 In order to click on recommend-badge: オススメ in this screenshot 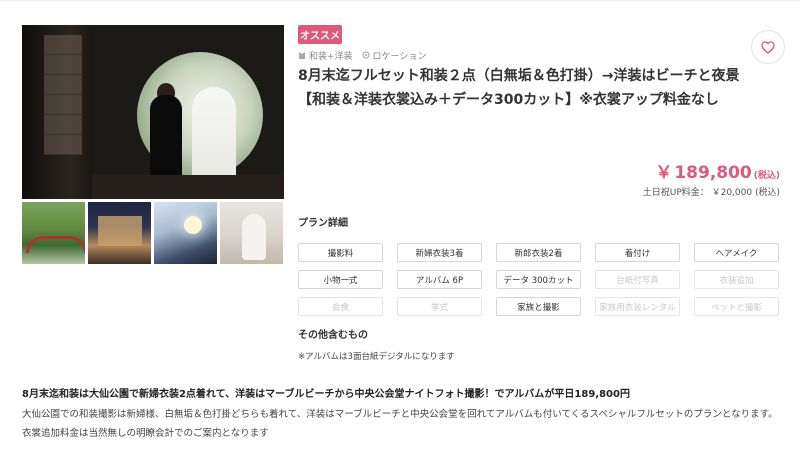, I will do `click(320, 34)`.